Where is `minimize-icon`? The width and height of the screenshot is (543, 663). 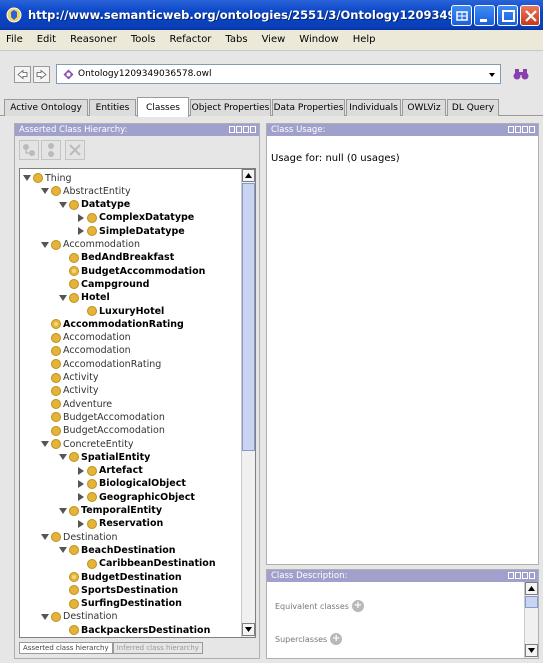
minimize-icon is located at coordinates (483, 20).